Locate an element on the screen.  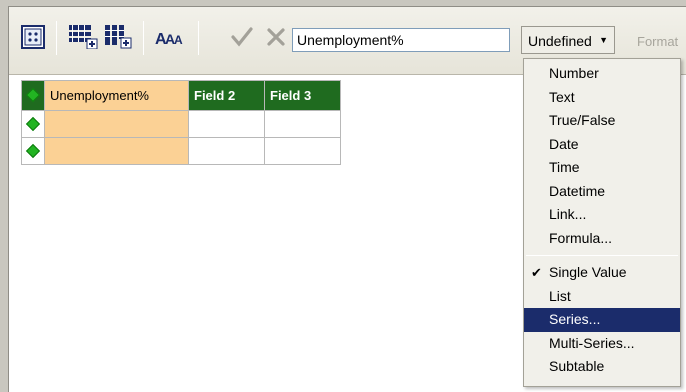
data-grid: Unemployment% Field 2 Field 3 is located at coordinates (181, 122).